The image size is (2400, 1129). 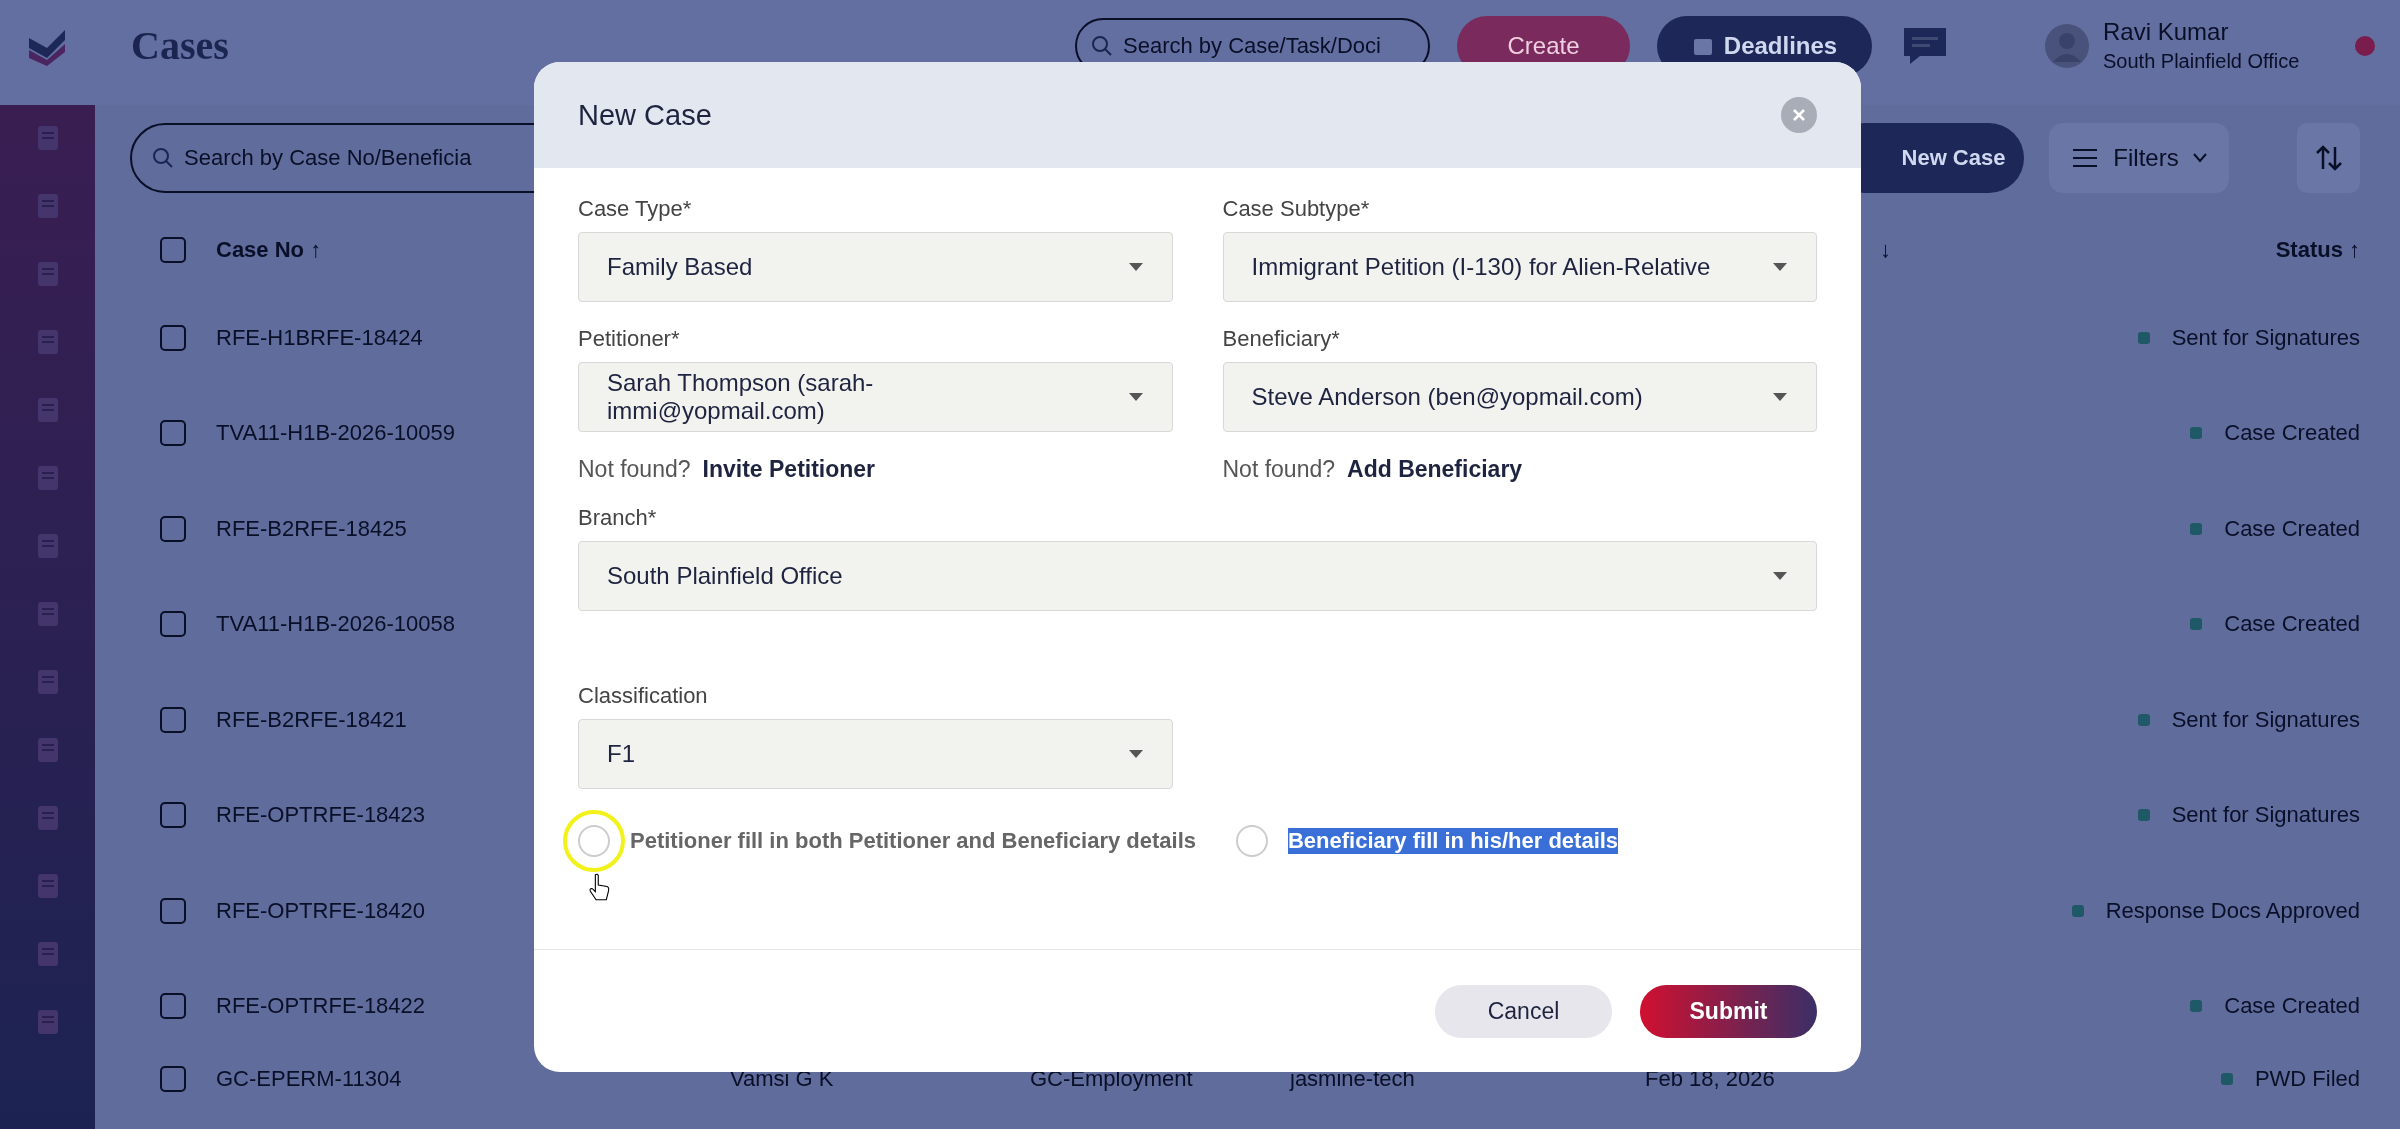 I want to click on user-name: Ravi Kumar, so click(x=2166, y=32).